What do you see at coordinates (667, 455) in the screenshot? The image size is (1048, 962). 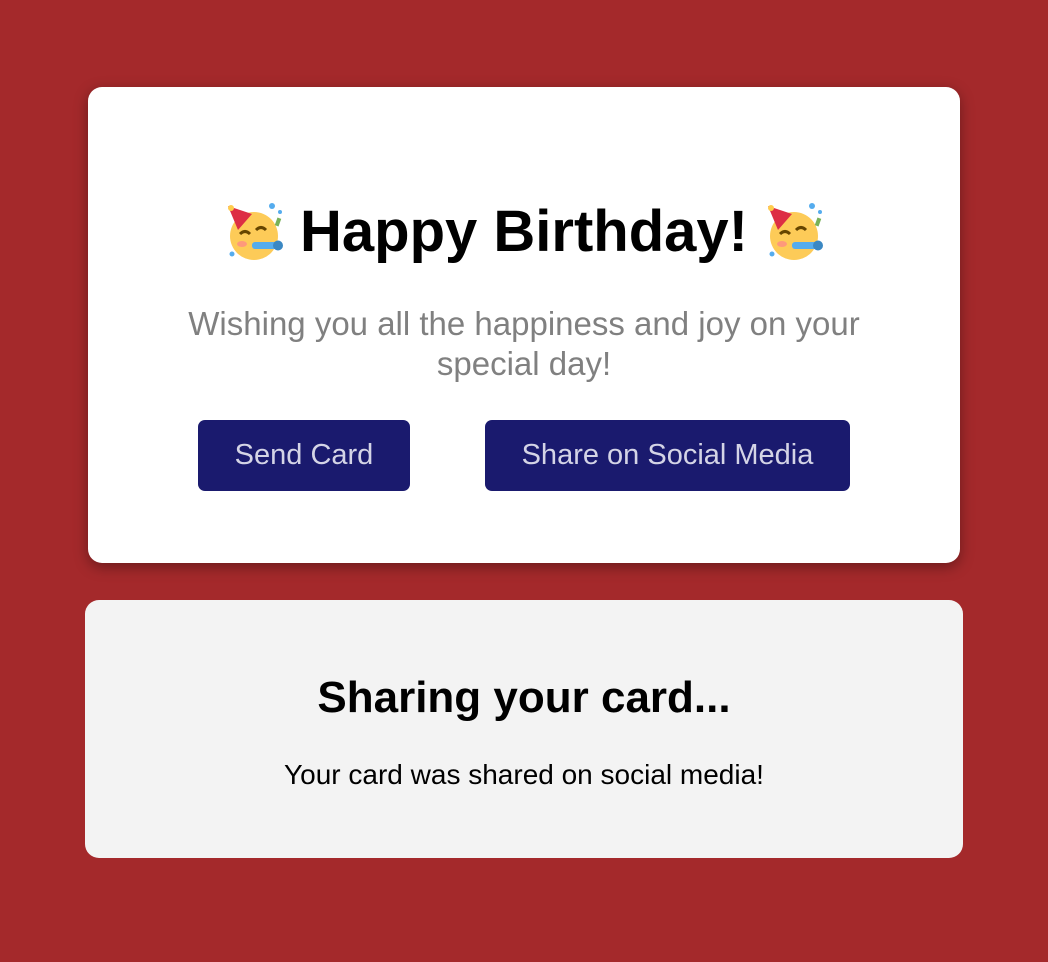 I see `share-social-button: Share on Social Media` at bounding box center [667, 455].